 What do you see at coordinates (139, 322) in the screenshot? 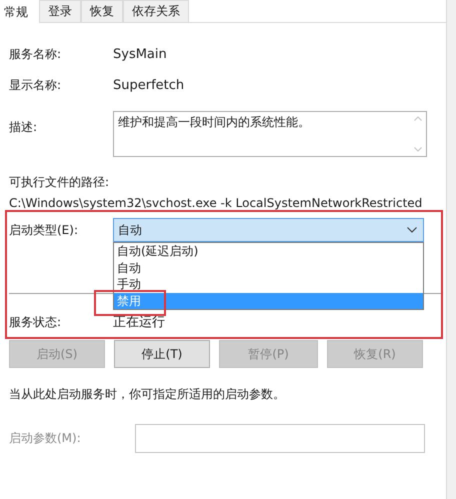
I see `status-value: 正在运行` at bounding box center [139, 322].